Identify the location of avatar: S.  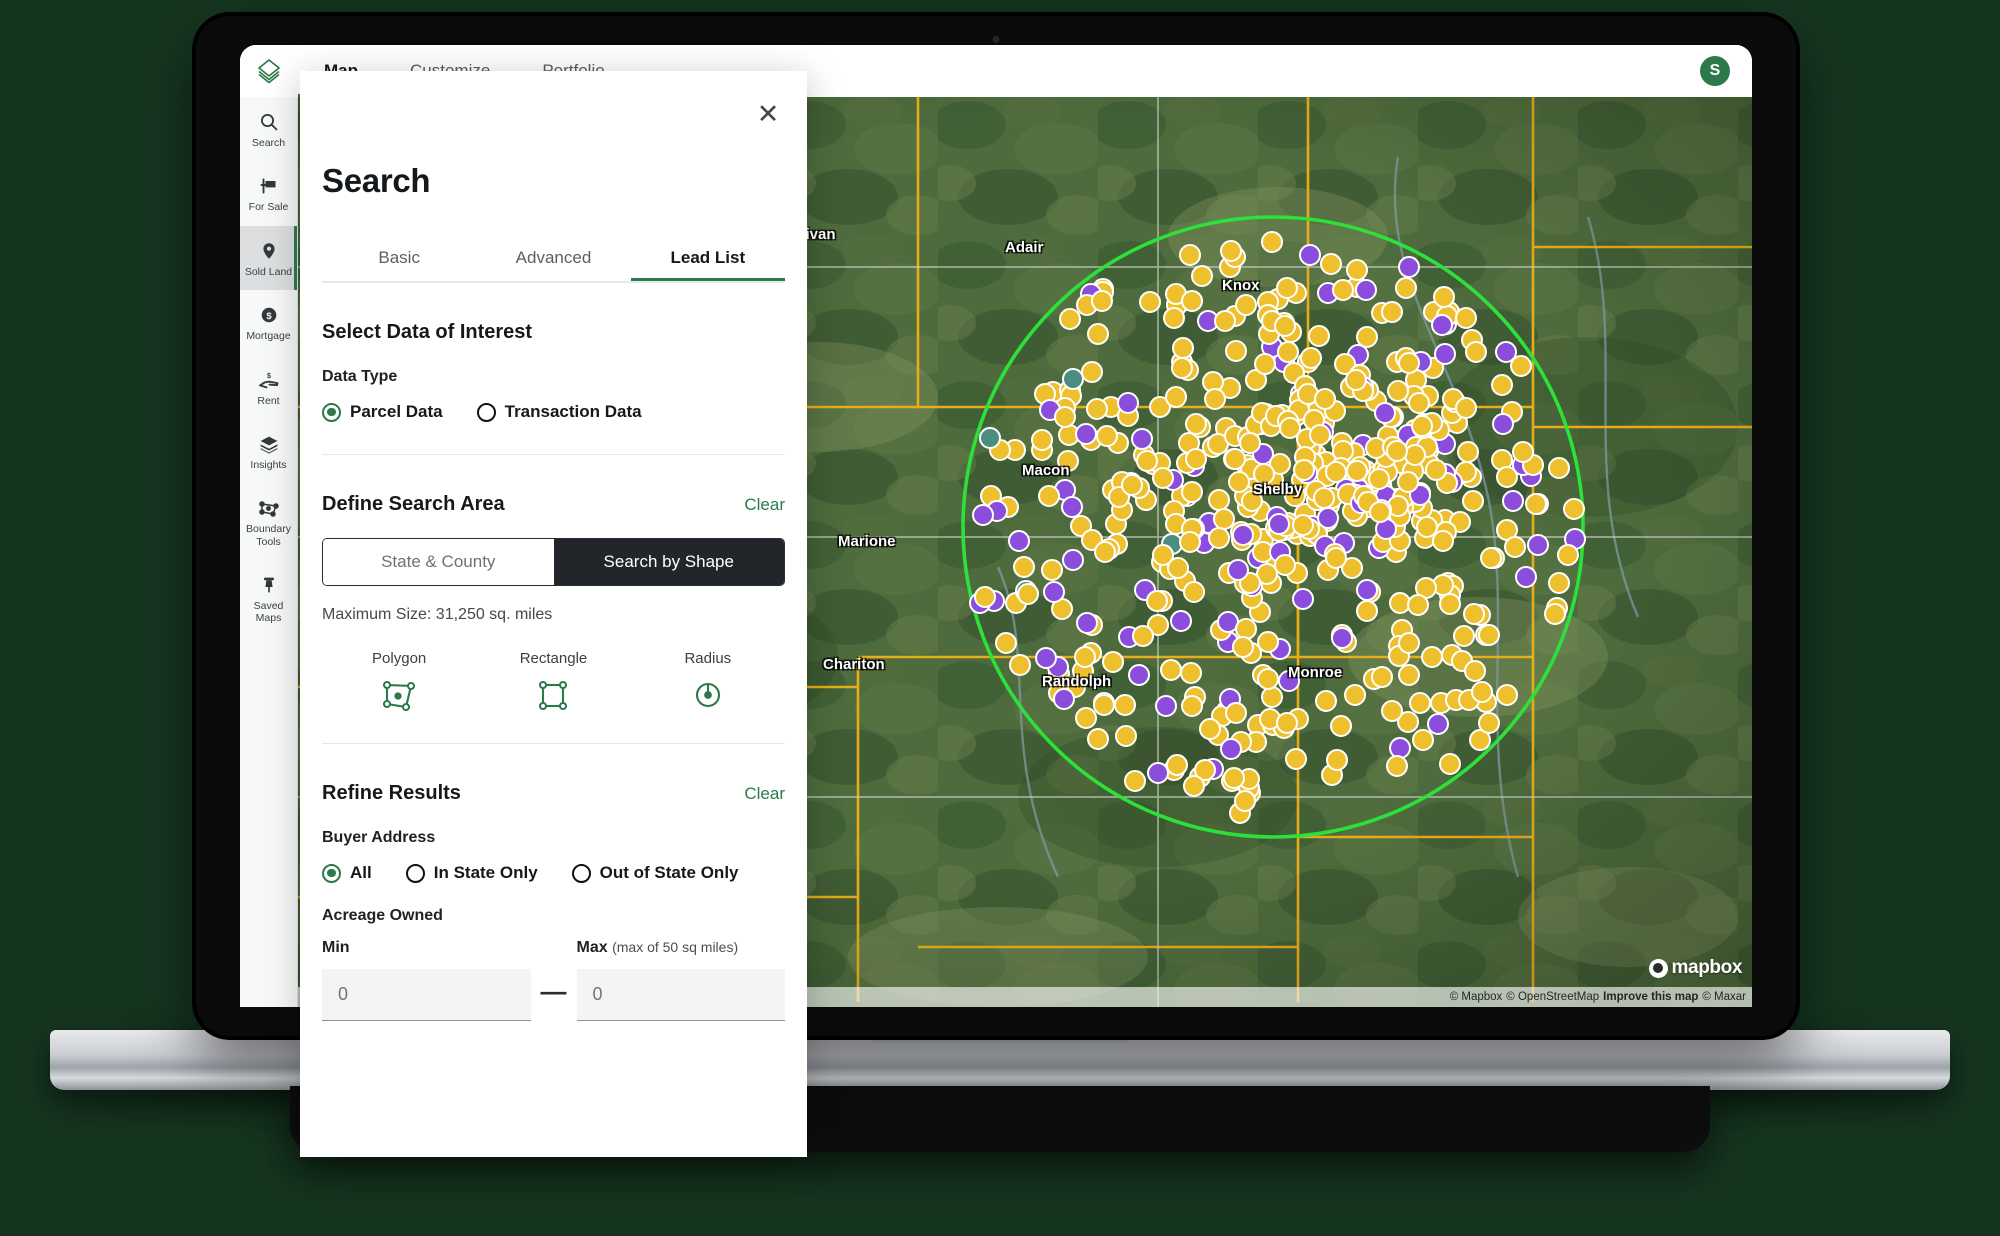
(1715, 71).